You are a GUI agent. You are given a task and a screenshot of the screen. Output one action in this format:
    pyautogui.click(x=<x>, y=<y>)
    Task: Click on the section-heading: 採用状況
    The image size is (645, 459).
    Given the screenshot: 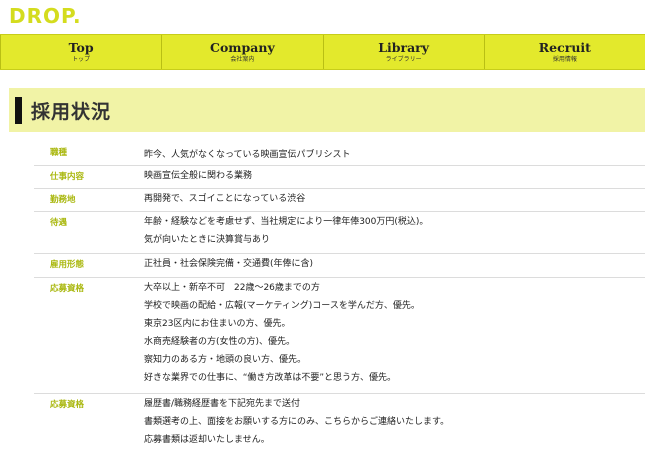 What is the action you would take?
    pyautogui.click(x=327, y=110)
    